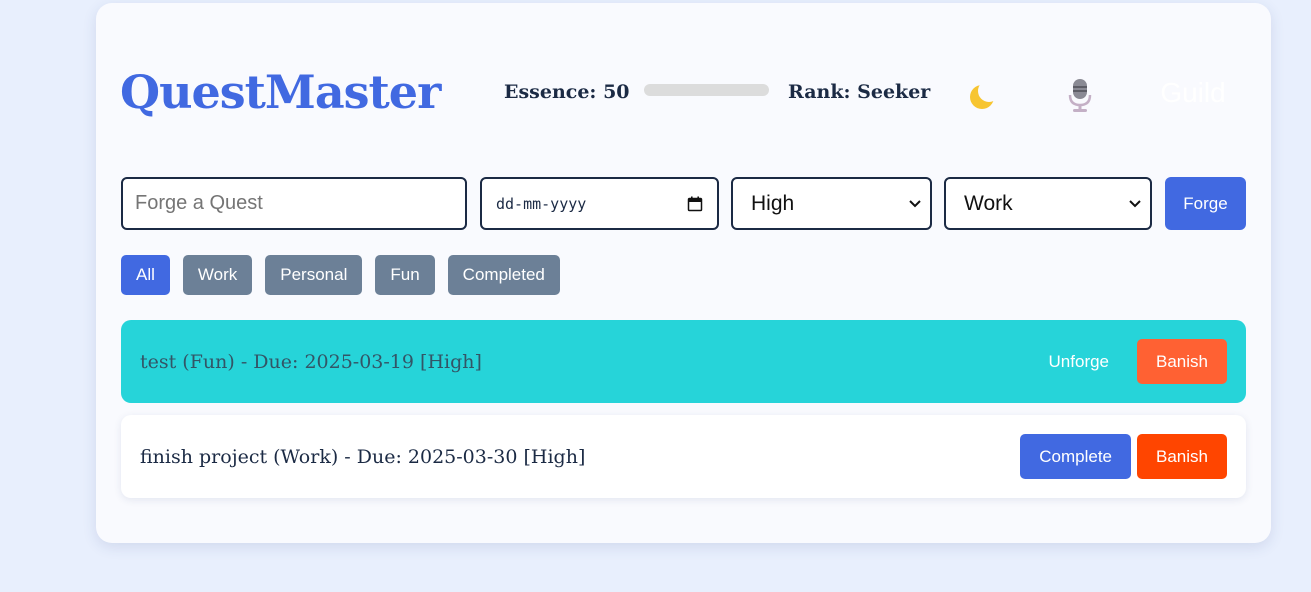  I want to click on quest-actions: Complete Banish, so click(1123, 456).